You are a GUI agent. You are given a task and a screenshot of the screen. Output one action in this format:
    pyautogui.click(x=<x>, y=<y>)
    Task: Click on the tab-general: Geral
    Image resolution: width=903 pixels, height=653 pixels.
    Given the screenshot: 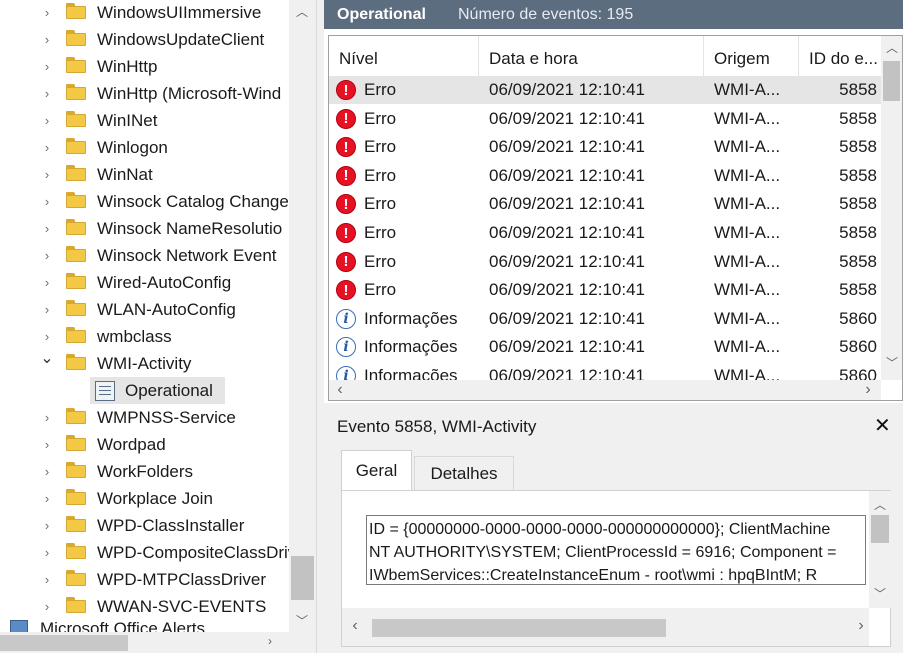 What is the action you would take?
    pyautogui.click(x=376, y=470)
    